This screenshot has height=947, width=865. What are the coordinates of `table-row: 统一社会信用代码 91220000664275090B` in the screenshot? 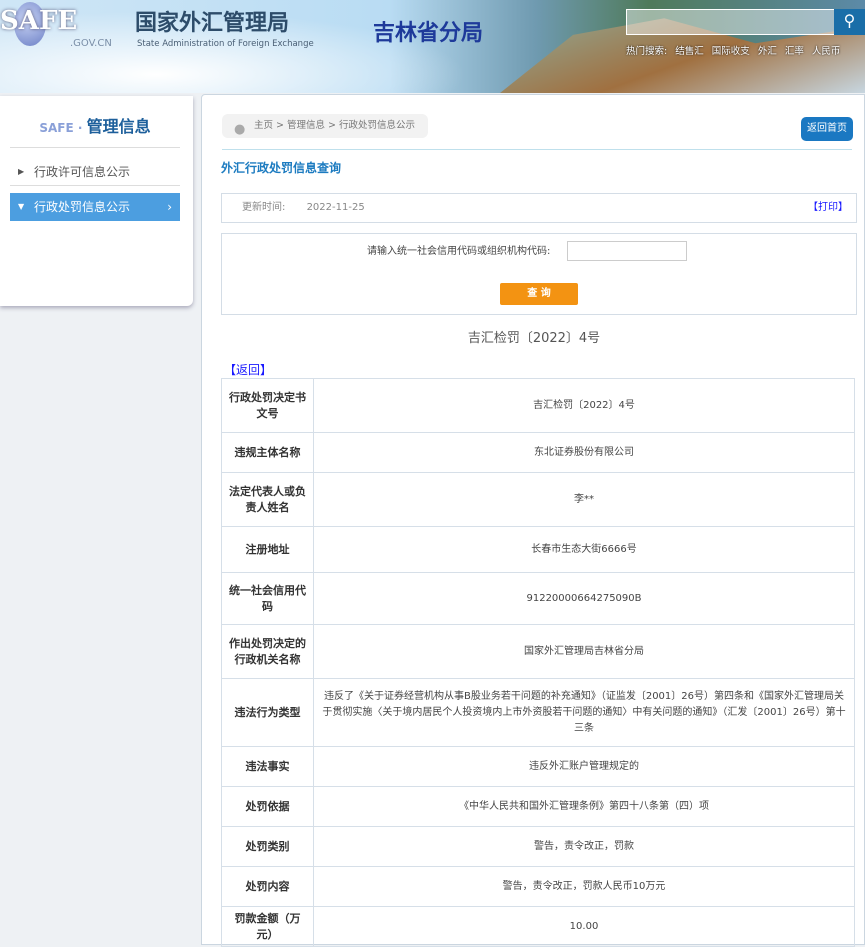 It's located at (538, 598).